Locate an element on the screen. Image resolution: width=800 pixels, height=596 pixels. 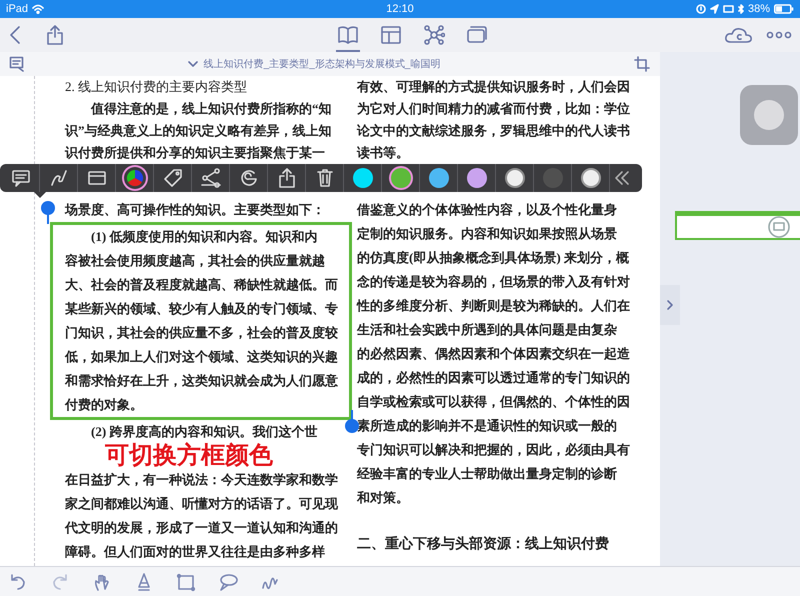
text-line: 专门知识可以解决和把握的，因此，必须由具有 is located at coordinates (494, 450).